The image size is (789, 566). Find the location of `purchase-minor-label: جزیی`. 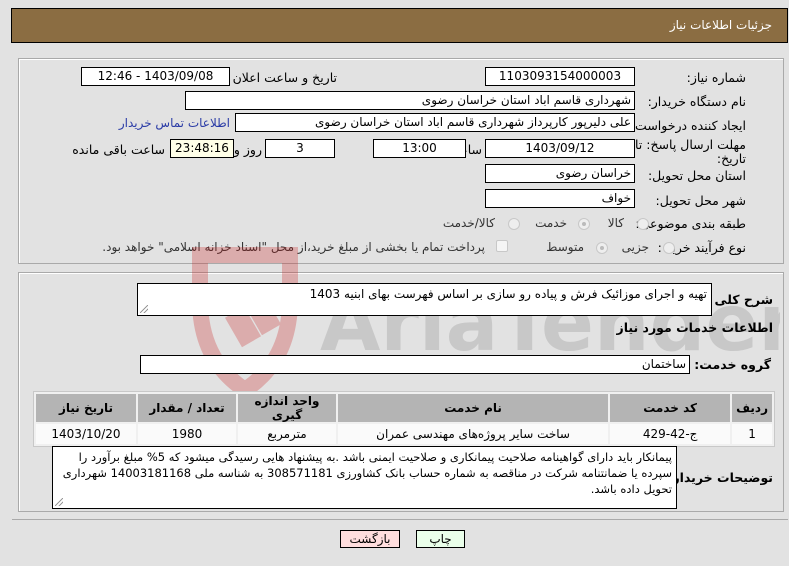

purchase-minor-label: جزیی is located at coordinates (635, 247).